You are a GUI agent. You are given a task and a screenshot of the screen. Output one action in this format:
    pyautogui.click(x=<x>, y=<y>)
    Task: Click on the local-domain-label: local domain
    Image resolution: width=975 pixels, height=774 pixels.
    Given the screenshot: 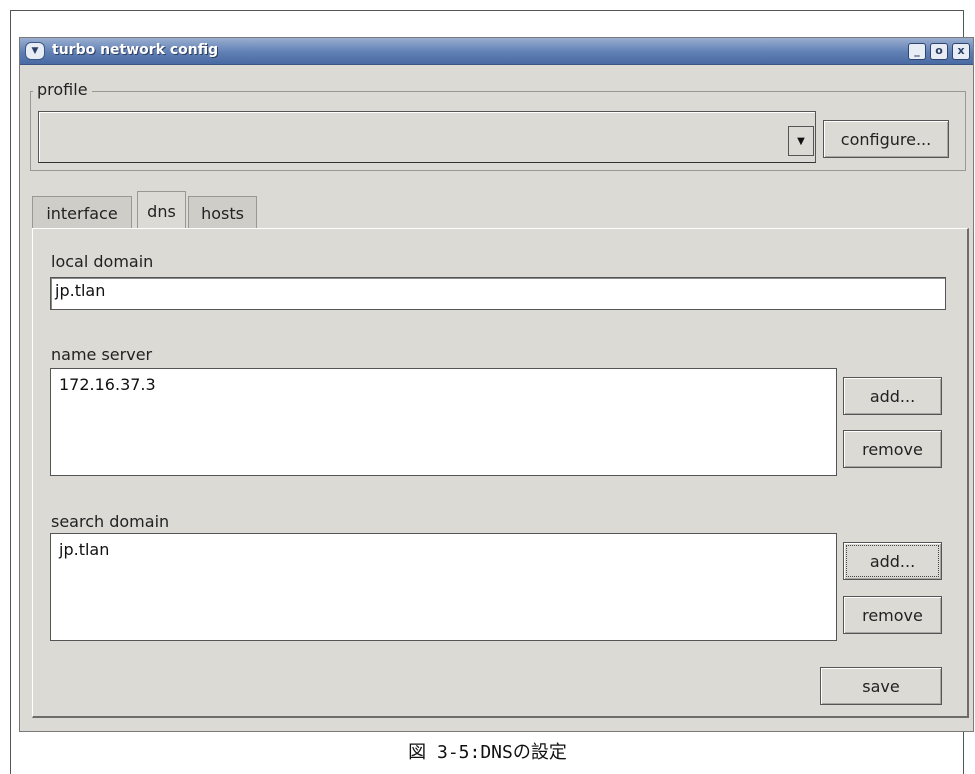 What is the action you would take?
    pyautogui.click(x=102, y=261)
    